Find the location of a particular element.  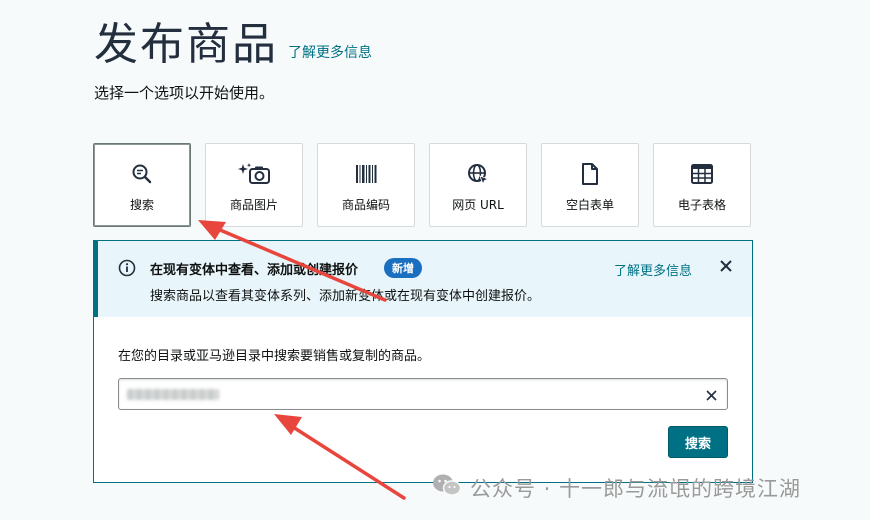

tile-product-code: 商品编码 is located at coordinates (366, 185).